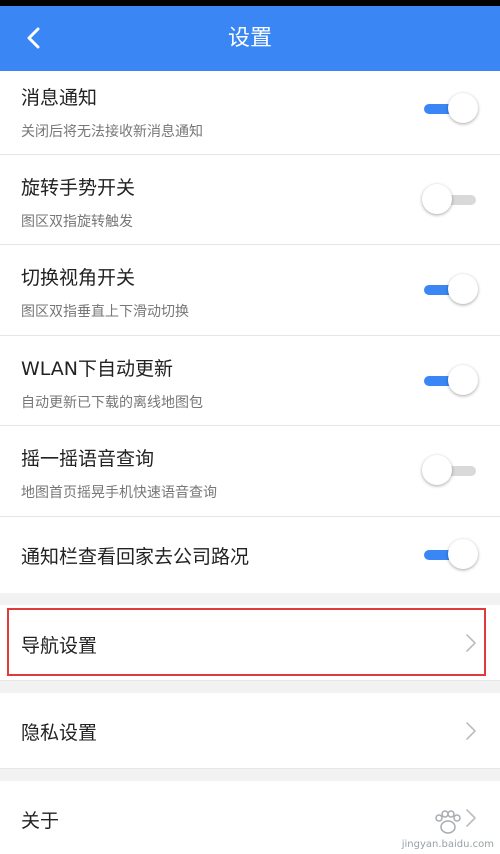  What do you see at coordinates (112, 403) in the screenshot?
I see `setting-subtitle: 自动更新已下载的离线地图包` at bounding box center [112, 403].